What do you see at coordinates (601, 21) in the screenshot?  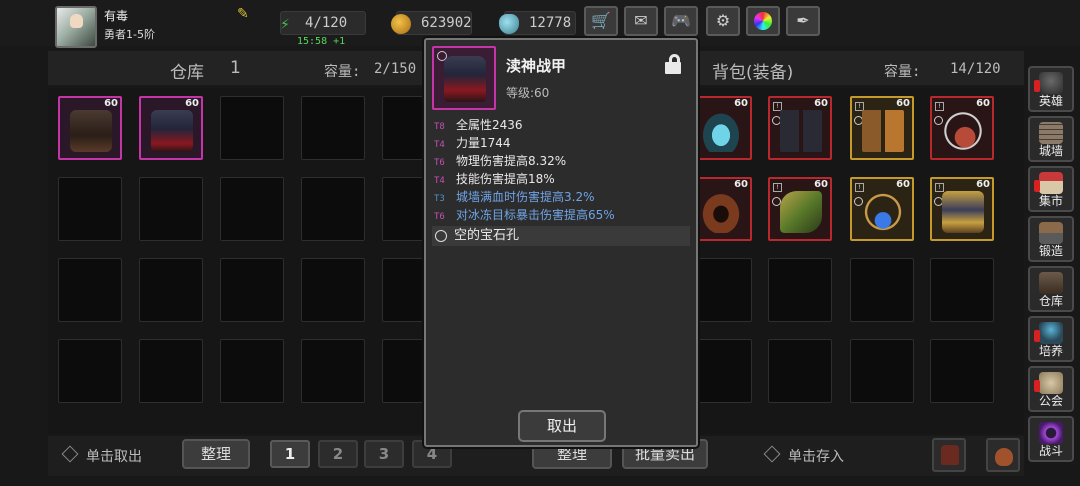 I see `shop-button: 🛒` at bounding box center [601, 21].